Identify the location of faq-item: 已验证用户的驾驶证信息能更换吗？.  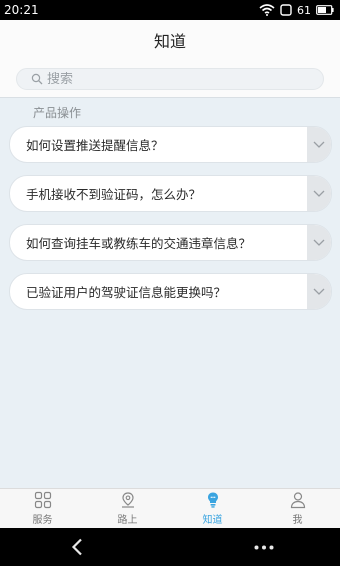
(170, 291).